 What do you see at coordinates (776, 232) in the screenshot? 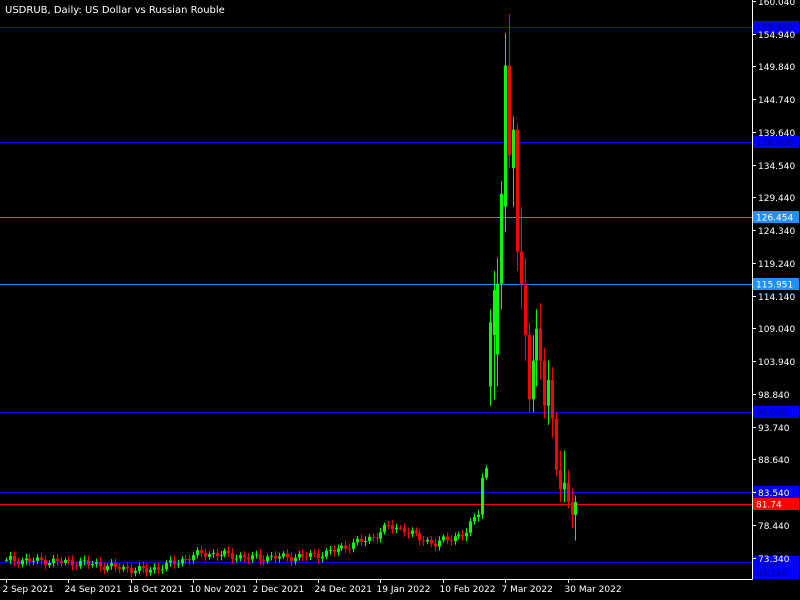
I see `y-tick-label: 124.340` at bounding box center [776, 232].